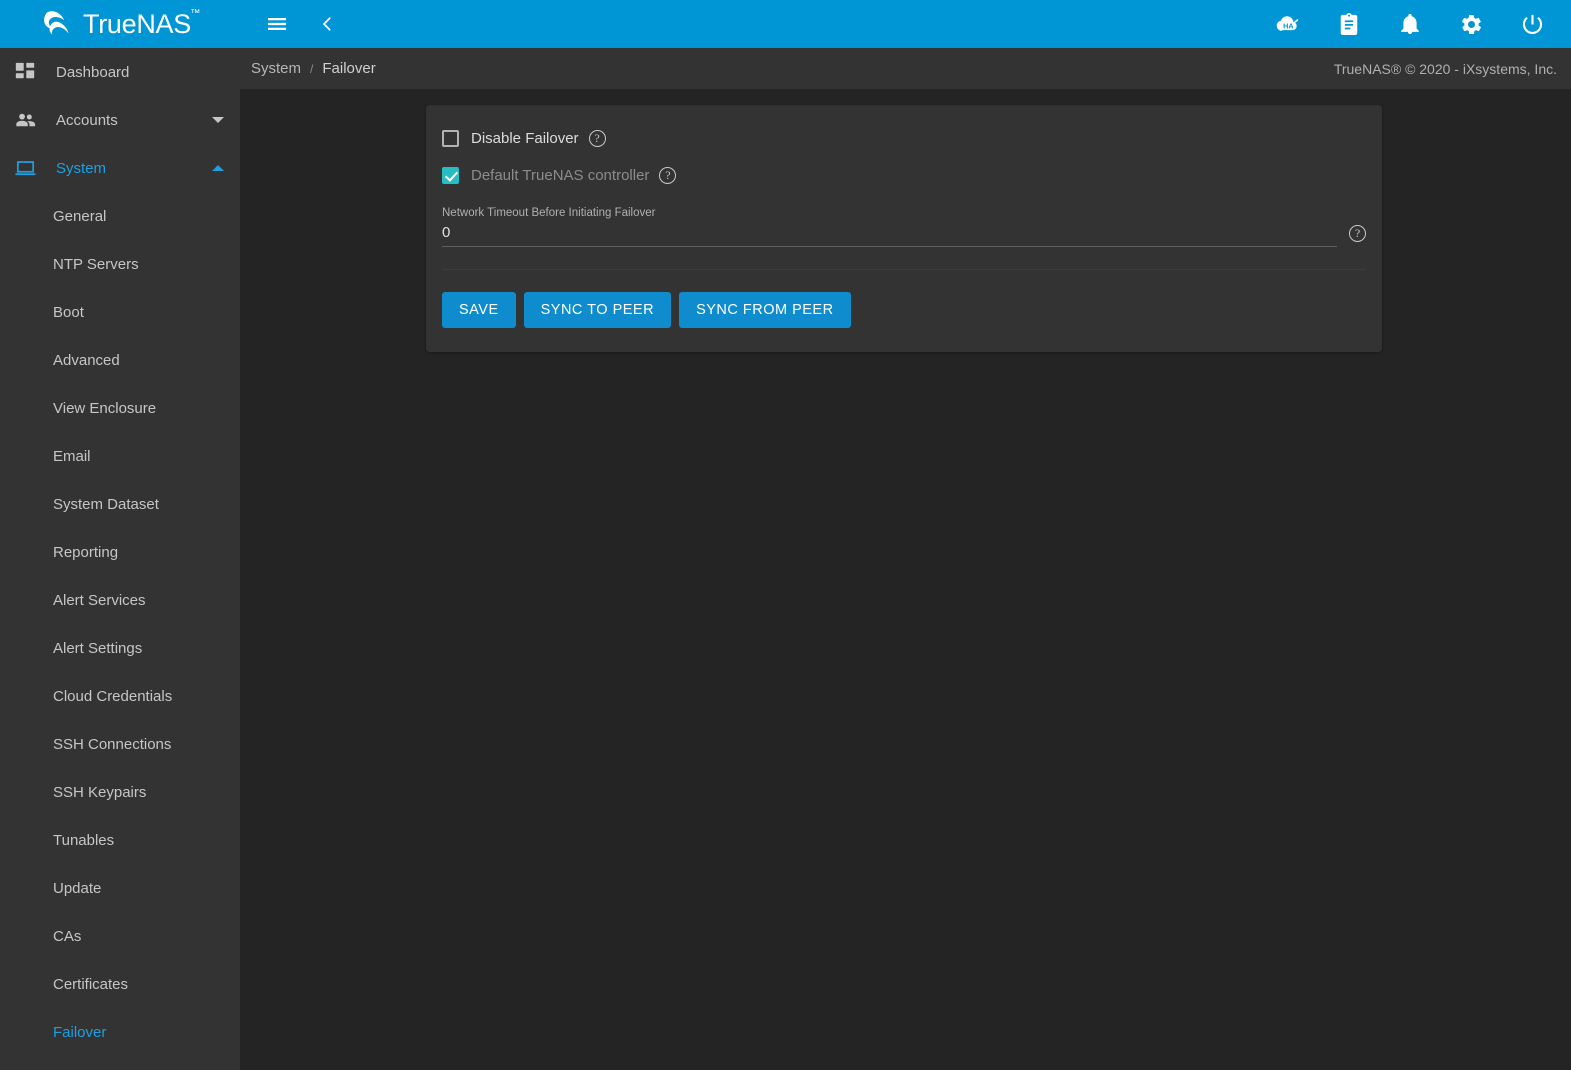  I want to click on chevron-left-icon, so click(328, 24).